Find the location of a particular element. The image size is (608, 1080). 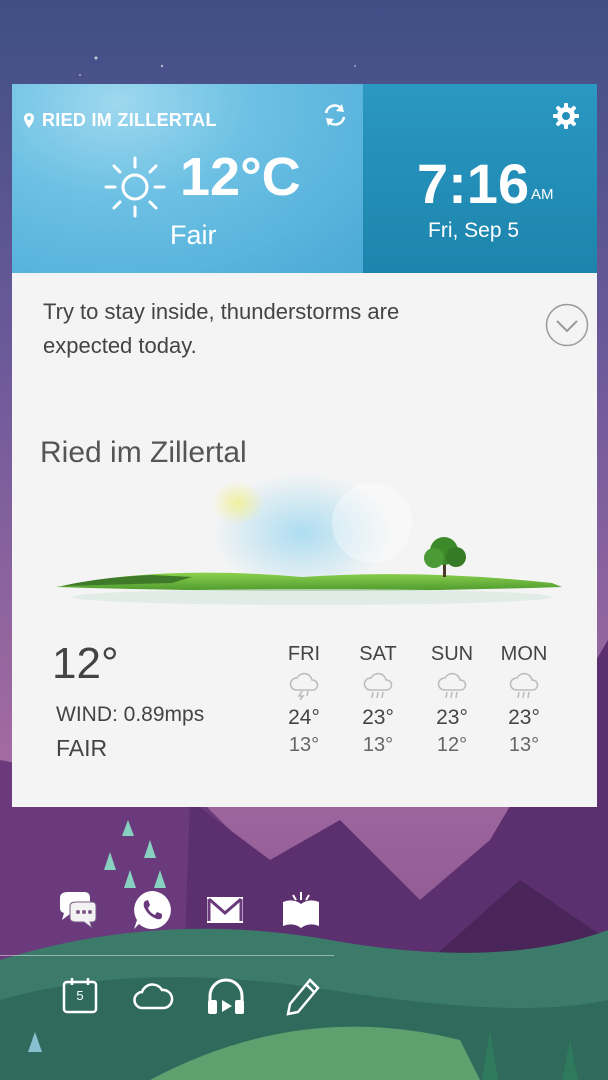

clock-date: Fri, Sep 5 is located at coordinates (474, 230).